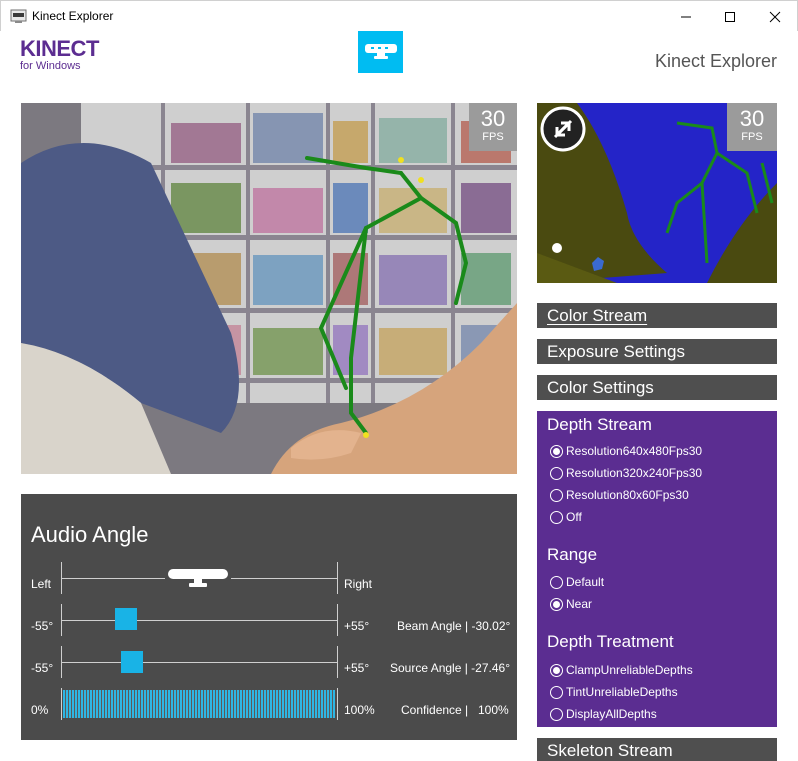  What do you see at coordinates (715, 61) in the screenshot?
I see `app-title: Kinect Explorer` at bounding box center [715, 61].